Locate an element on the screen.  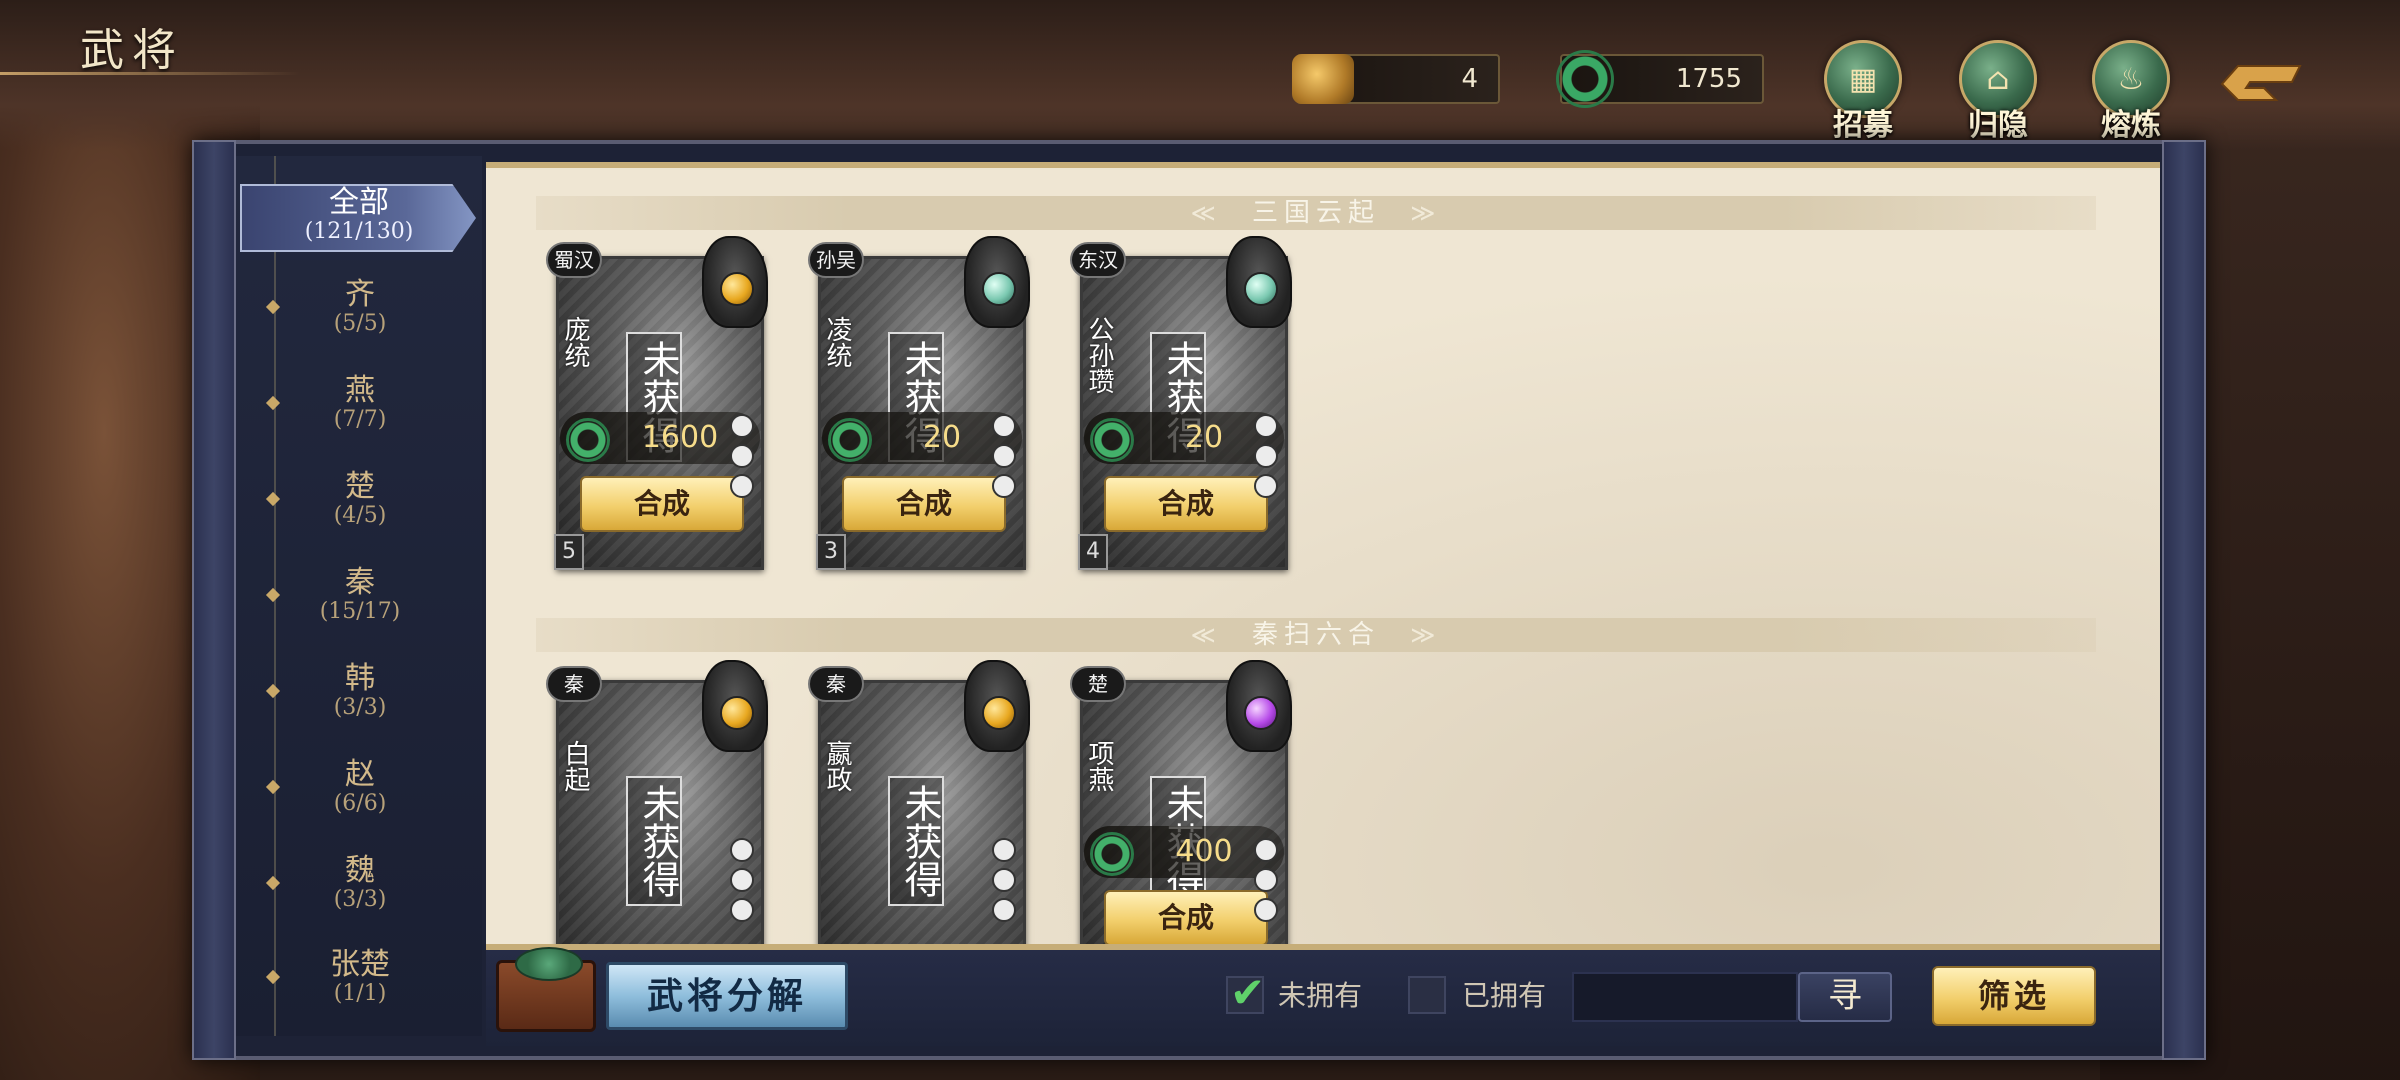
decompose-heroes-button: 武将分解 is located at coordinates (727, 996).